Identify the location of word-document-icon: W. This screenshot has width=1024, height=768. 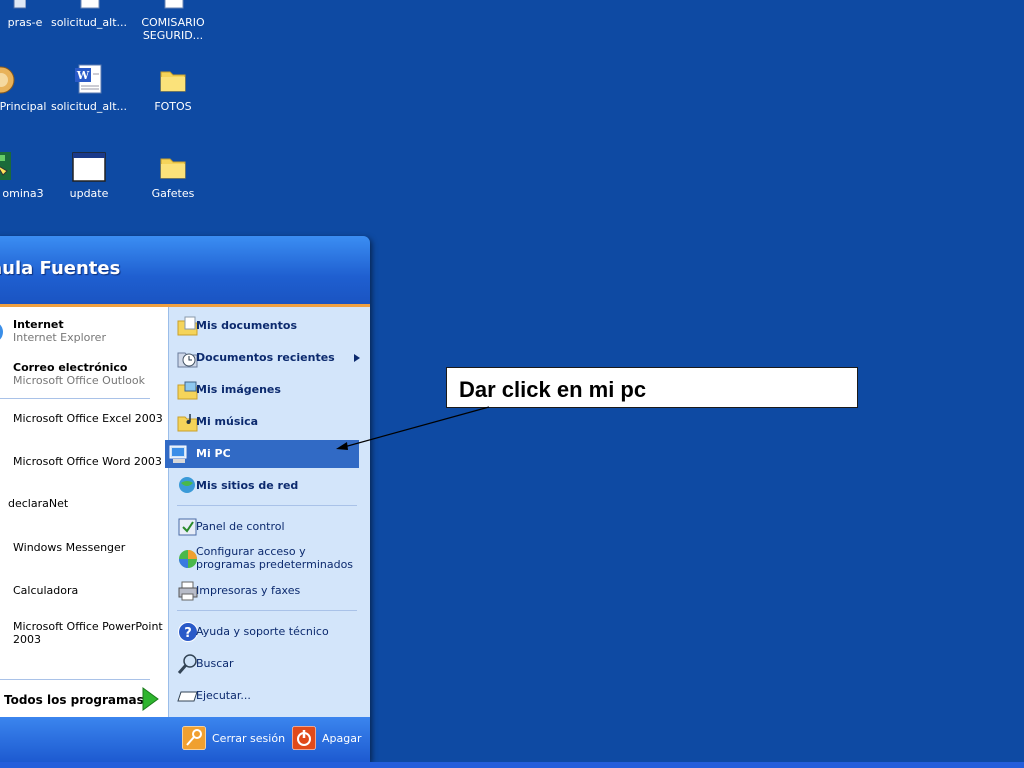
(88, 79).